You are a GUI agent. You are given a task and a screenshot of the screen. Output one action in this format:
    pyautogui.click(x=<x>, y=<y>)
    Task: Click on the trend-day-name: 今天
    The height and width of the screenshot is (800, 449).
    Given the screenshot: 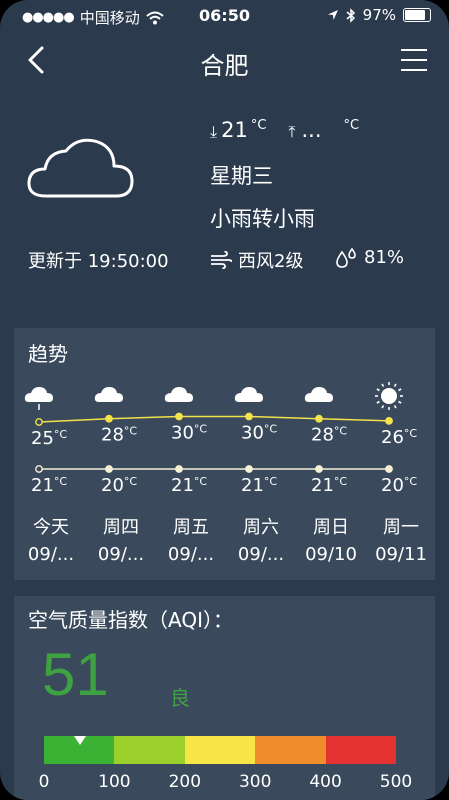 What is the action you would take?
    pyautogui.click(x=51, y=527)
    